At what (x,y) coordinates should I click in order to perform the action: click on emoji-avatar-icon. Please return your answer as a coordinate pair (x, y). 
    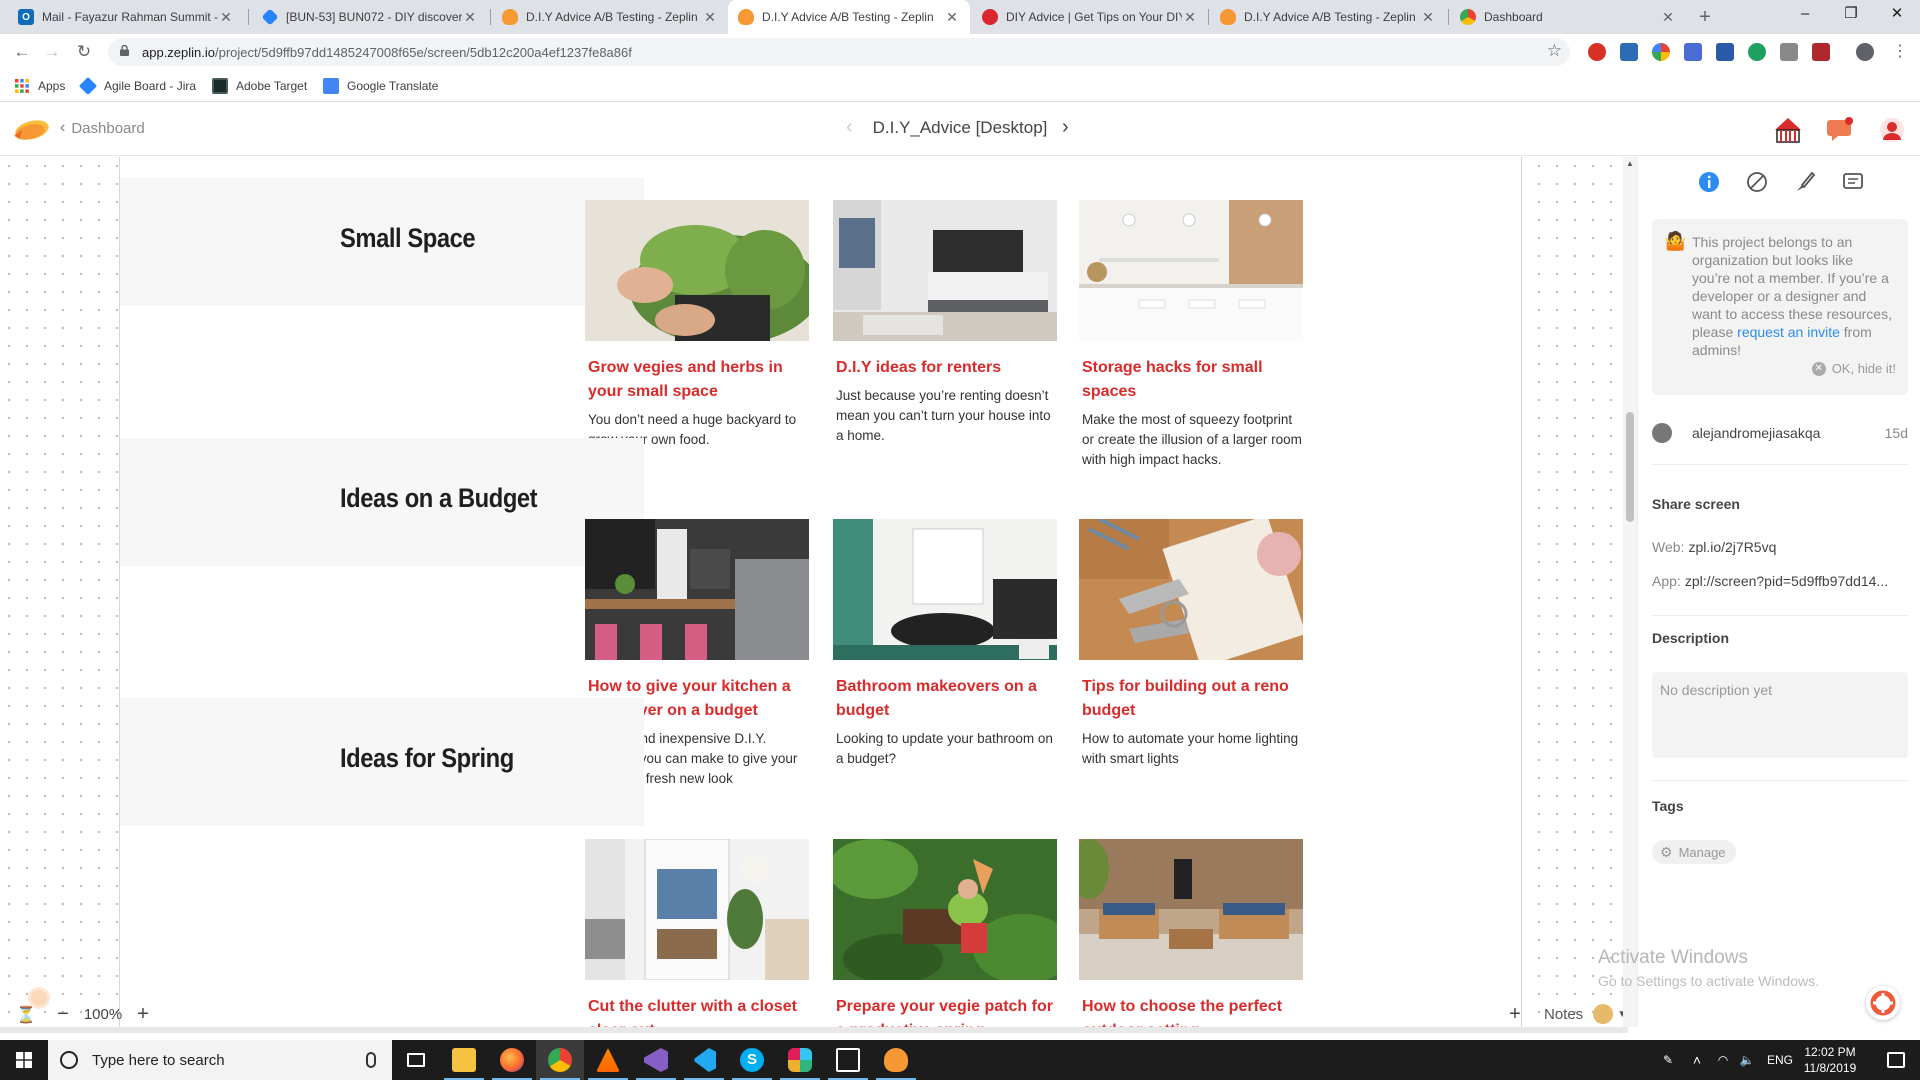
    Looking at the image, I should click on (1603, 1014).